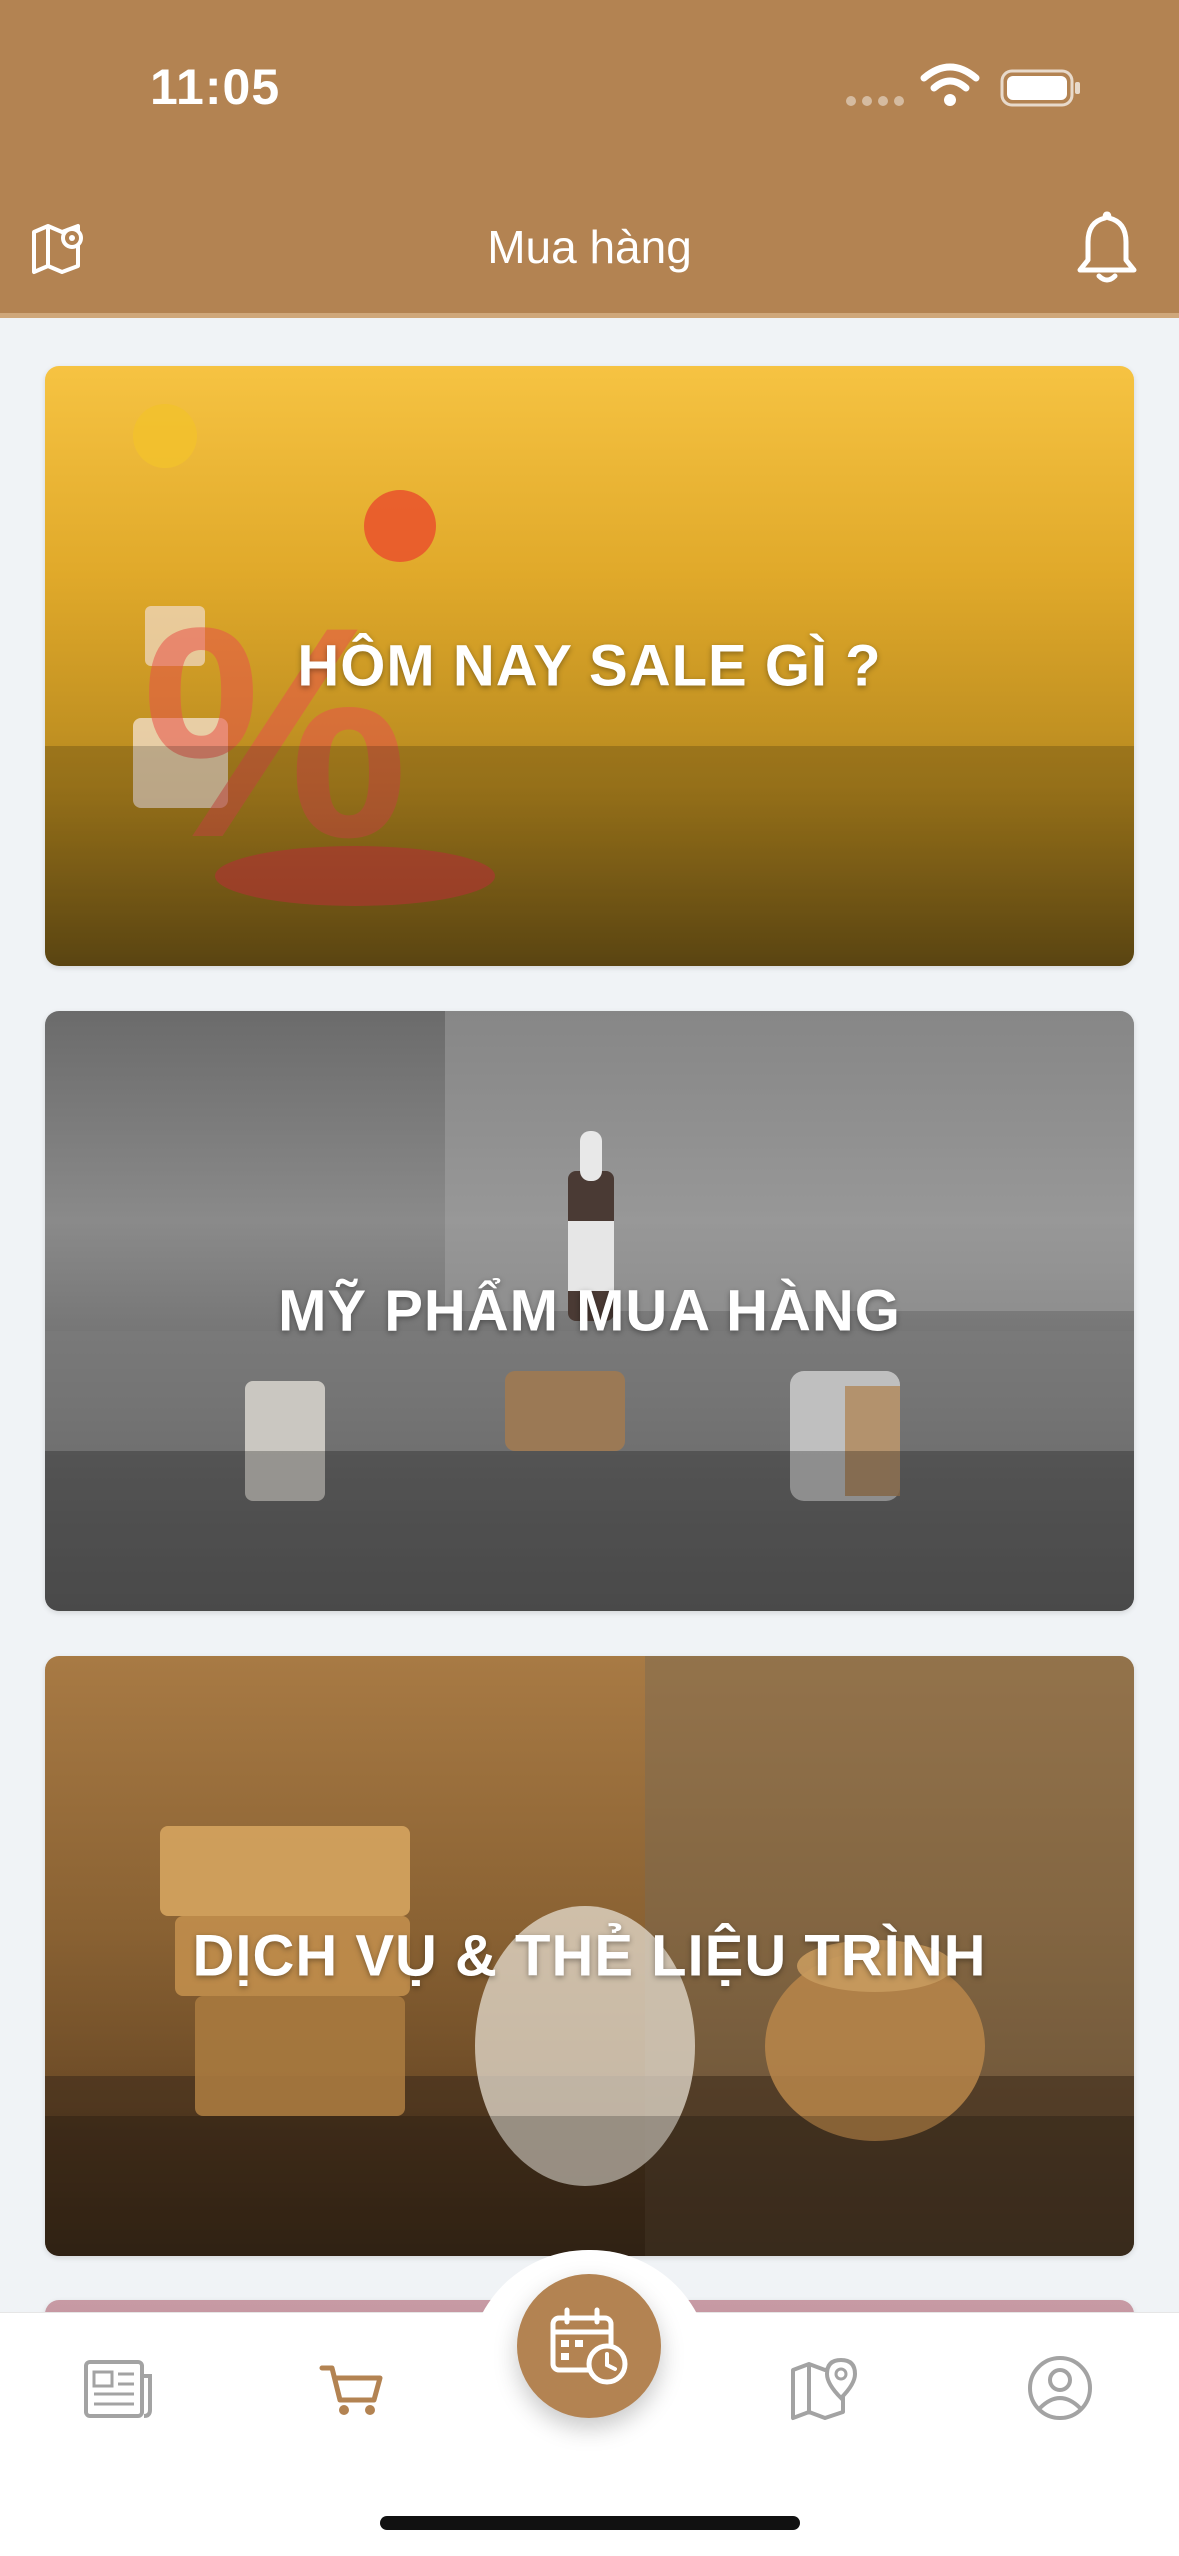 This screenshot has height=2556, width=1179. Describe the element at coordinates (1040, 88) in the screenshot. I see `battery-icon` at that location.